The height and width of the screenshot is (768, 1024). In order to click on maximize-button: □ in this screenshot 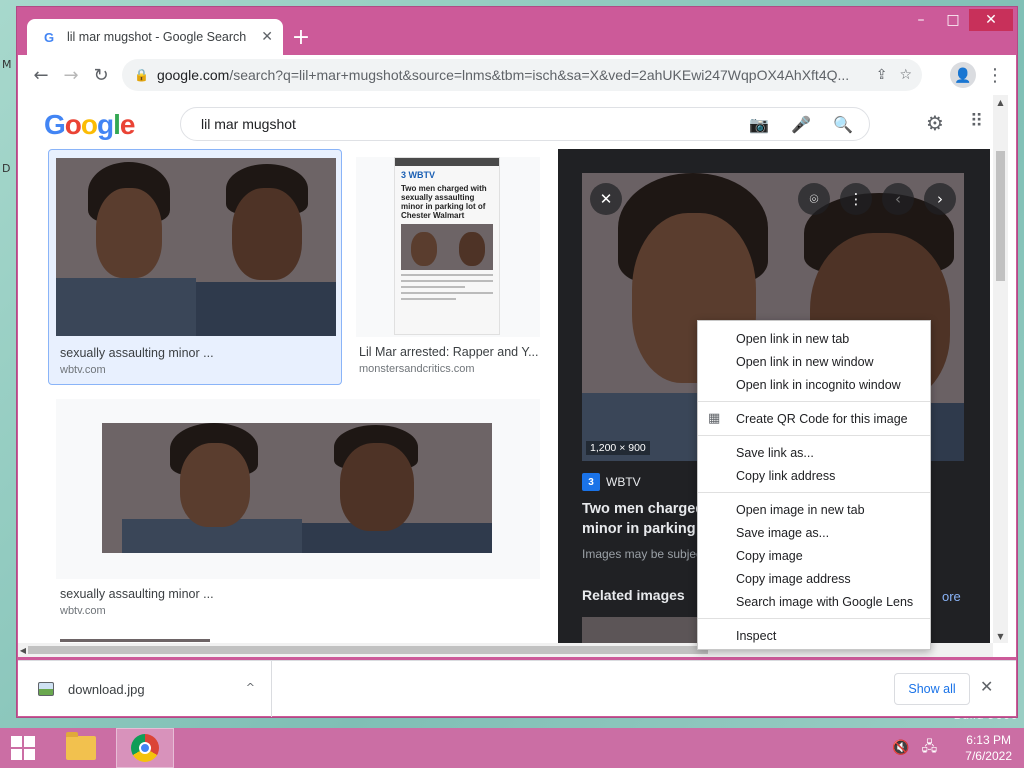, I will do `click(953, 20)`.